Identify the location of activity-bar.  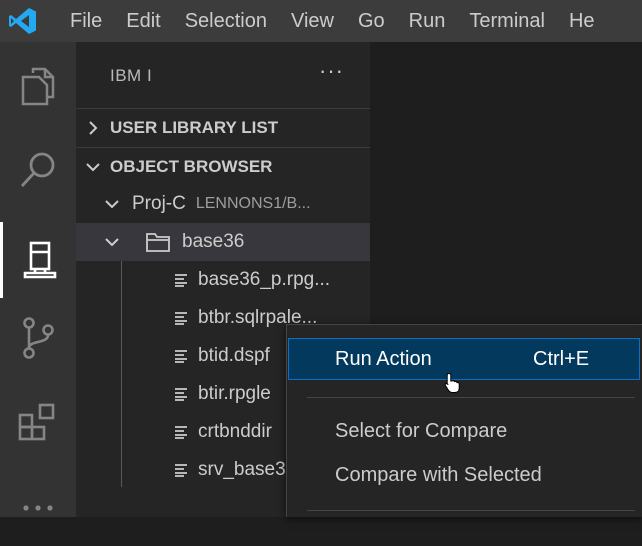
(38, 279).